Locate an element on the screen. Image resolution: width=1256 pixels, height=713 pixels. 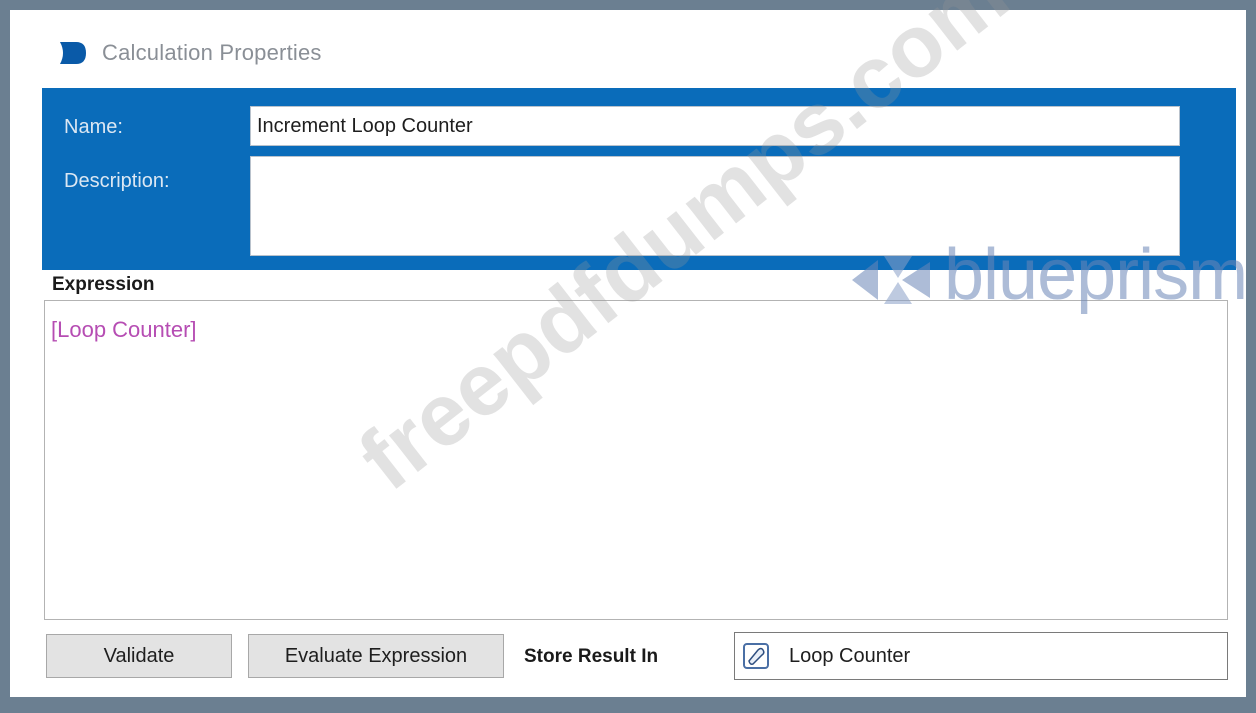
name-input: Increment Loop Counter is located at coordinates (715, 126).